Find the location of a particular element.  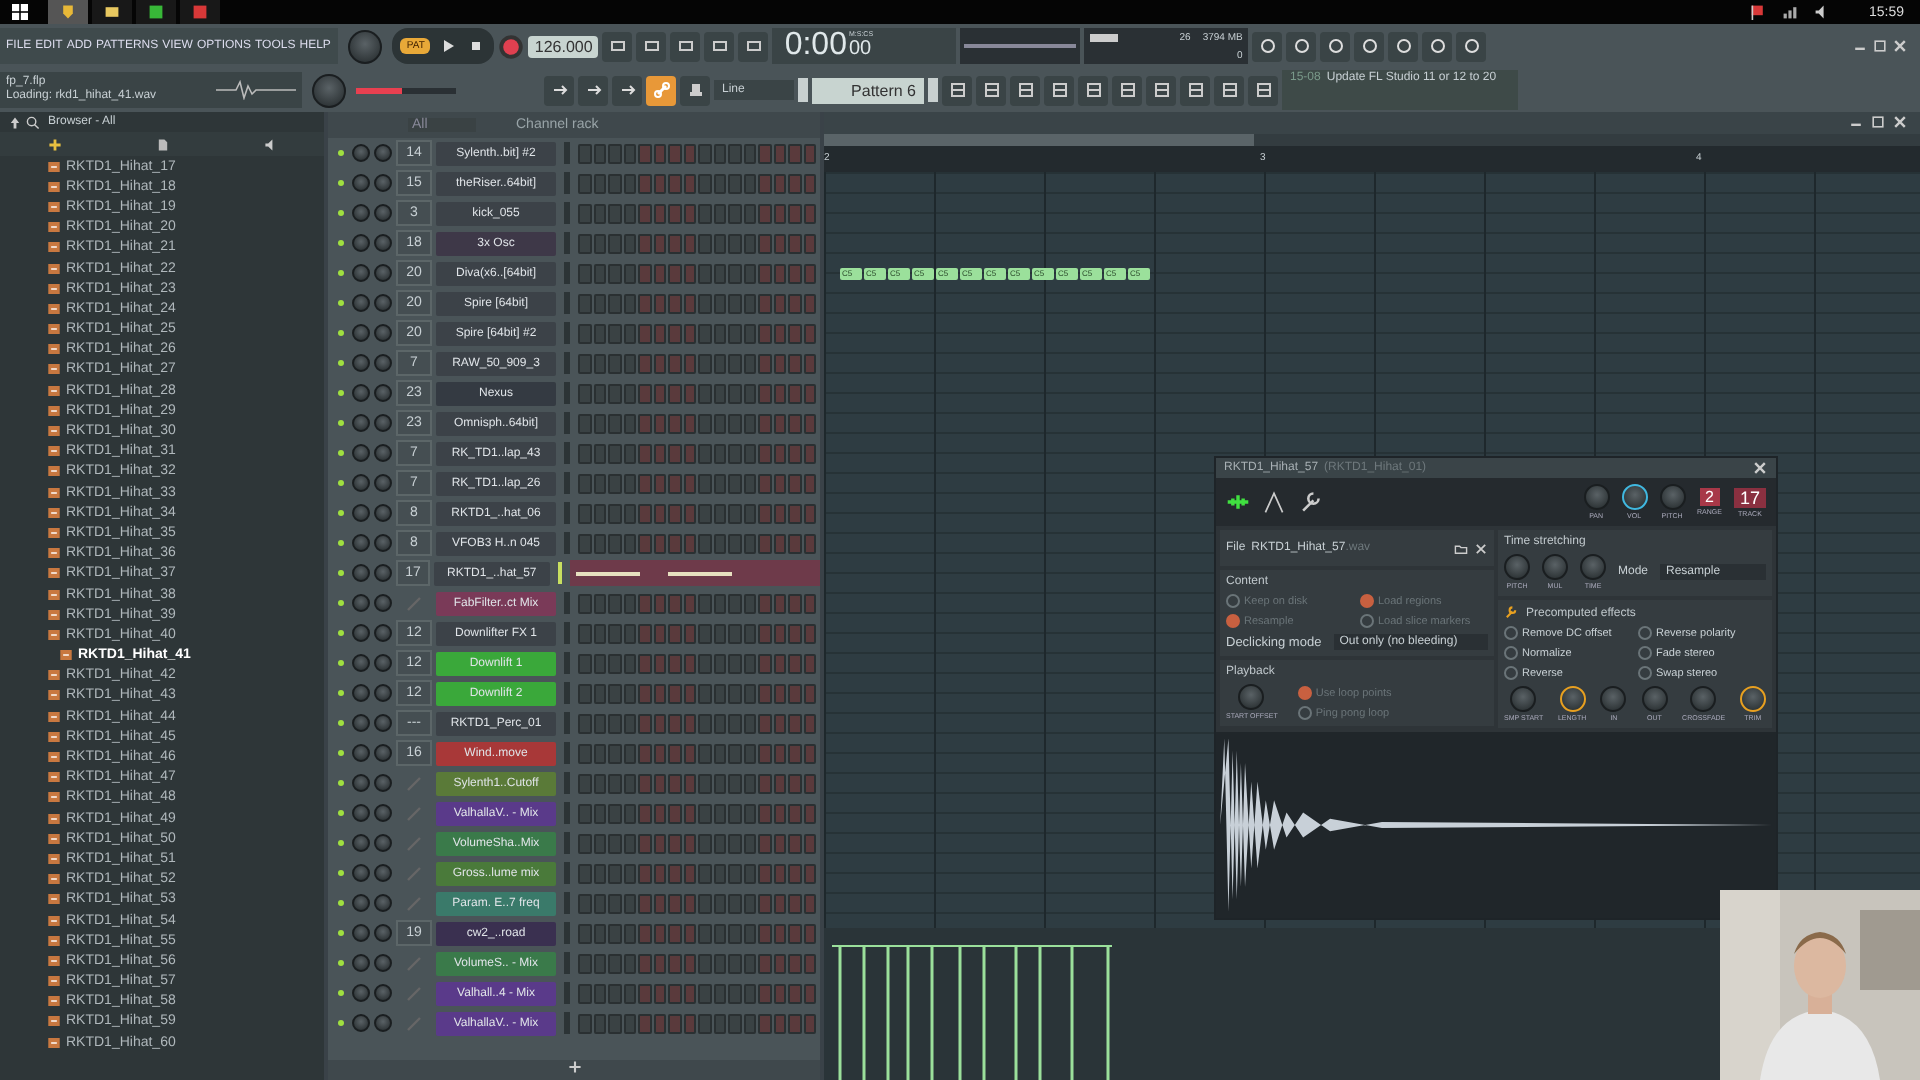

range-value: 2 is located at coordinates (1709, 497).